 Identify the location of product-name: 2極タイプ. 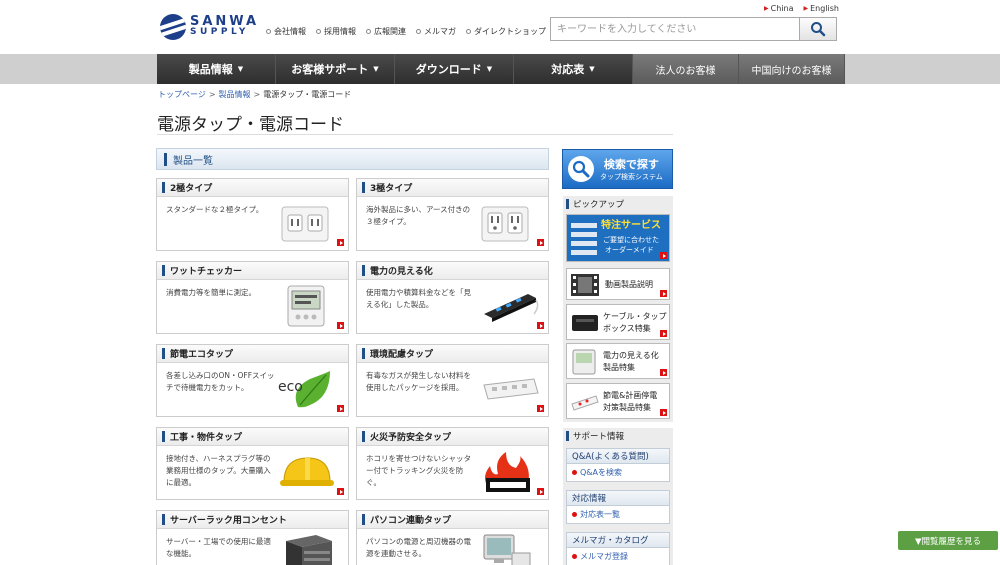
(191, 189).